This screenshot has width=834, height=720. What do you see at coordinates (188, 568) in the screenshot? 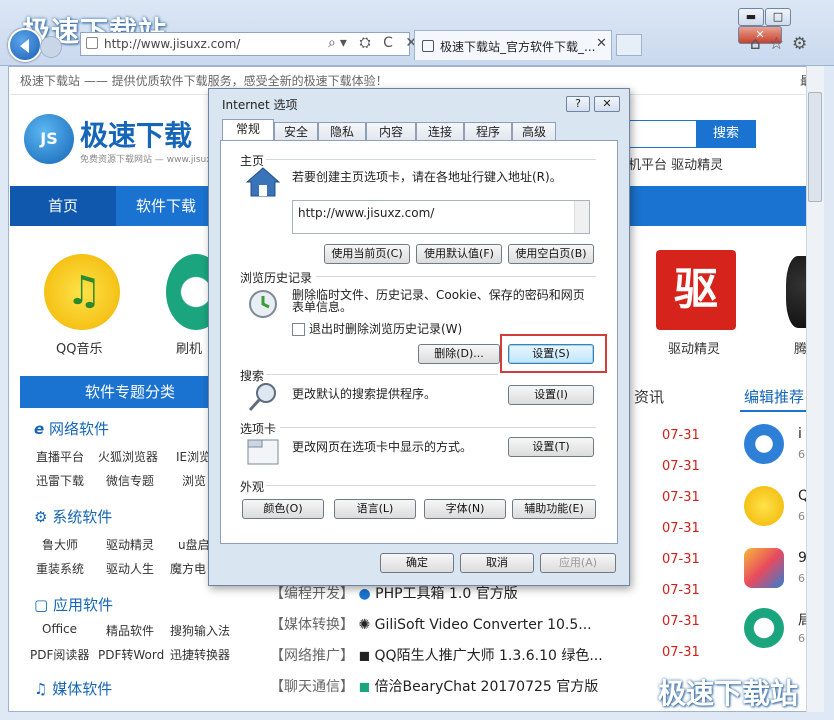
I see `cat-link: 魔方电` at bounding box center [188, 568].